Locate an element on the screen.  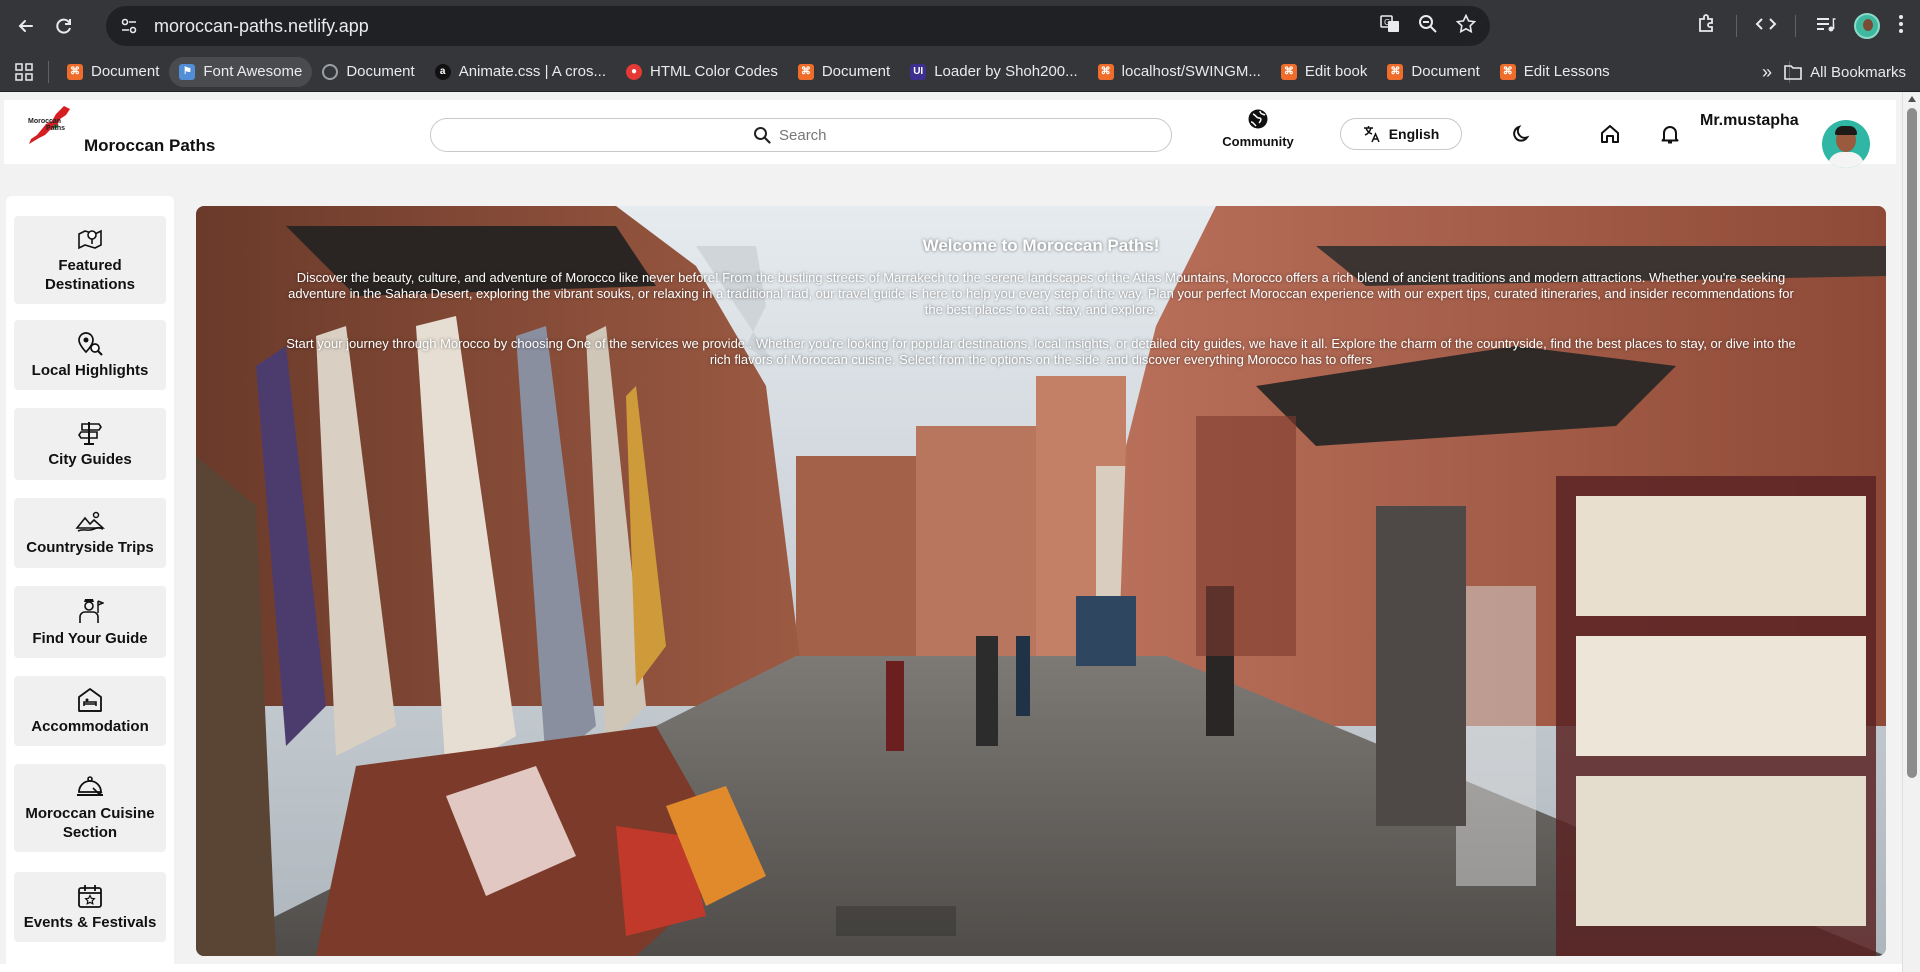
bookmark-label: Edit Lessons is located at coordinates (1566, 71).